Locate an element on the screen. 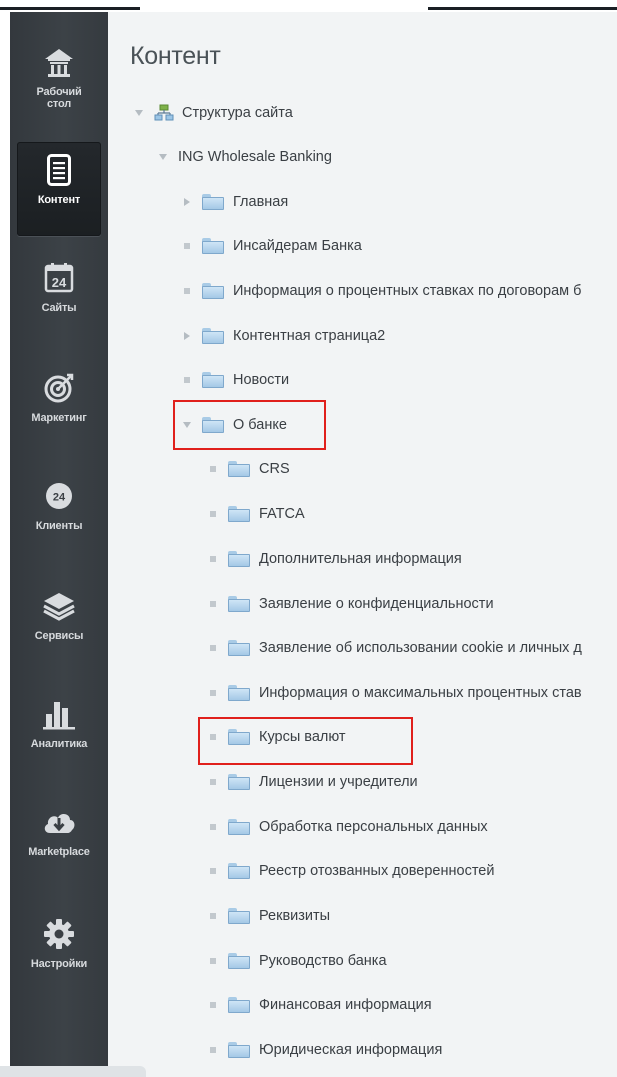 This screenshot has height=1077, width=617. sidebar-item-desktop: Рабочий стол is located at coordinates (59, 82).